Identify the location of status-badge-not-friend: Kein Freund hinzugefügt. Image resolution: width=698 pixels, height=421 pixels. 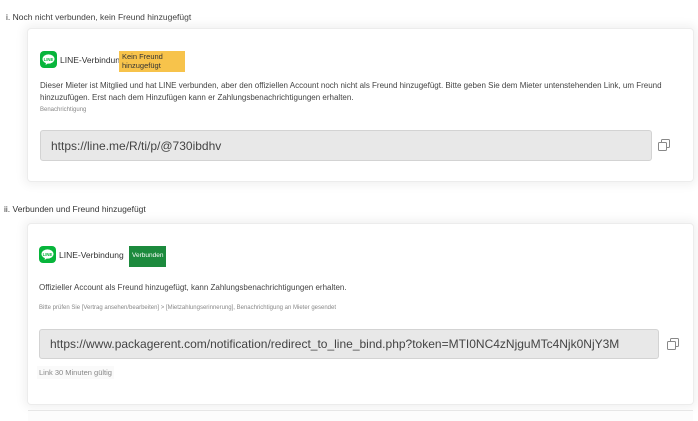
(152, 61).